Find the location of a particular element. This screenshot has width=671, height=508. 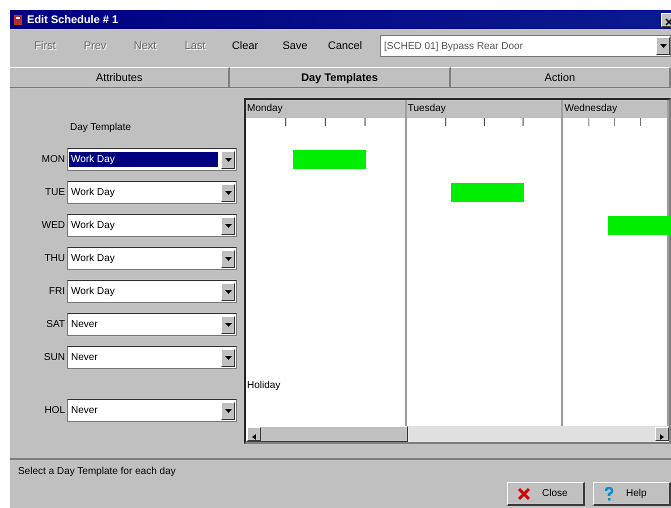

day-header: Wednesday is located at coordinates (615, 109).